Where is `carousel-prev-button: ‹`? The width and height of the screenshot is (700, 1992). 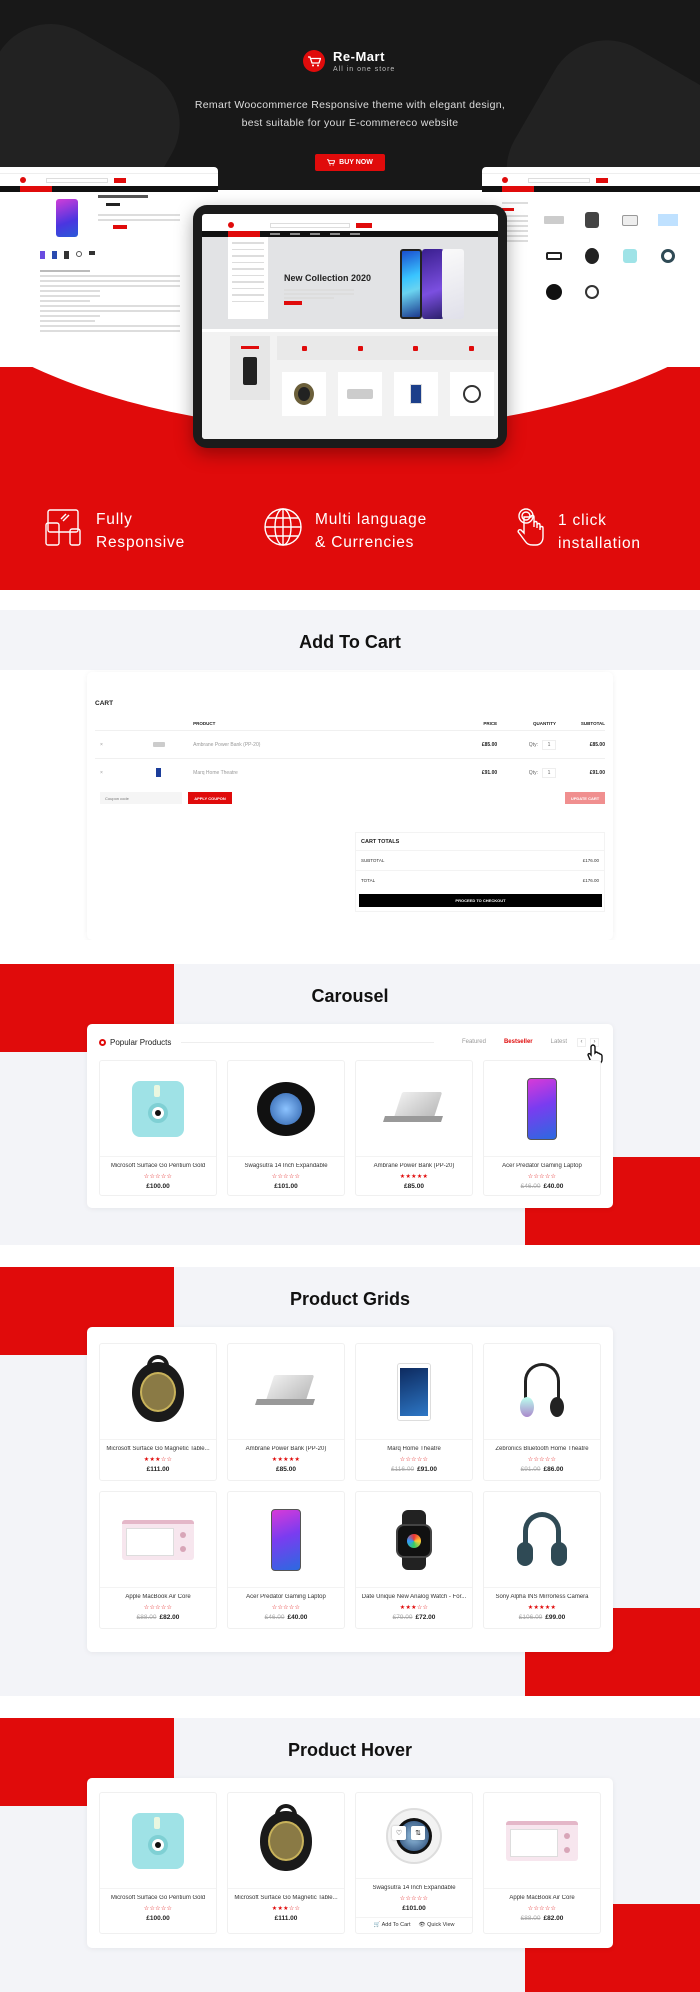
carousel-prev-button: ‹ is located at coordinates (581, 1042).